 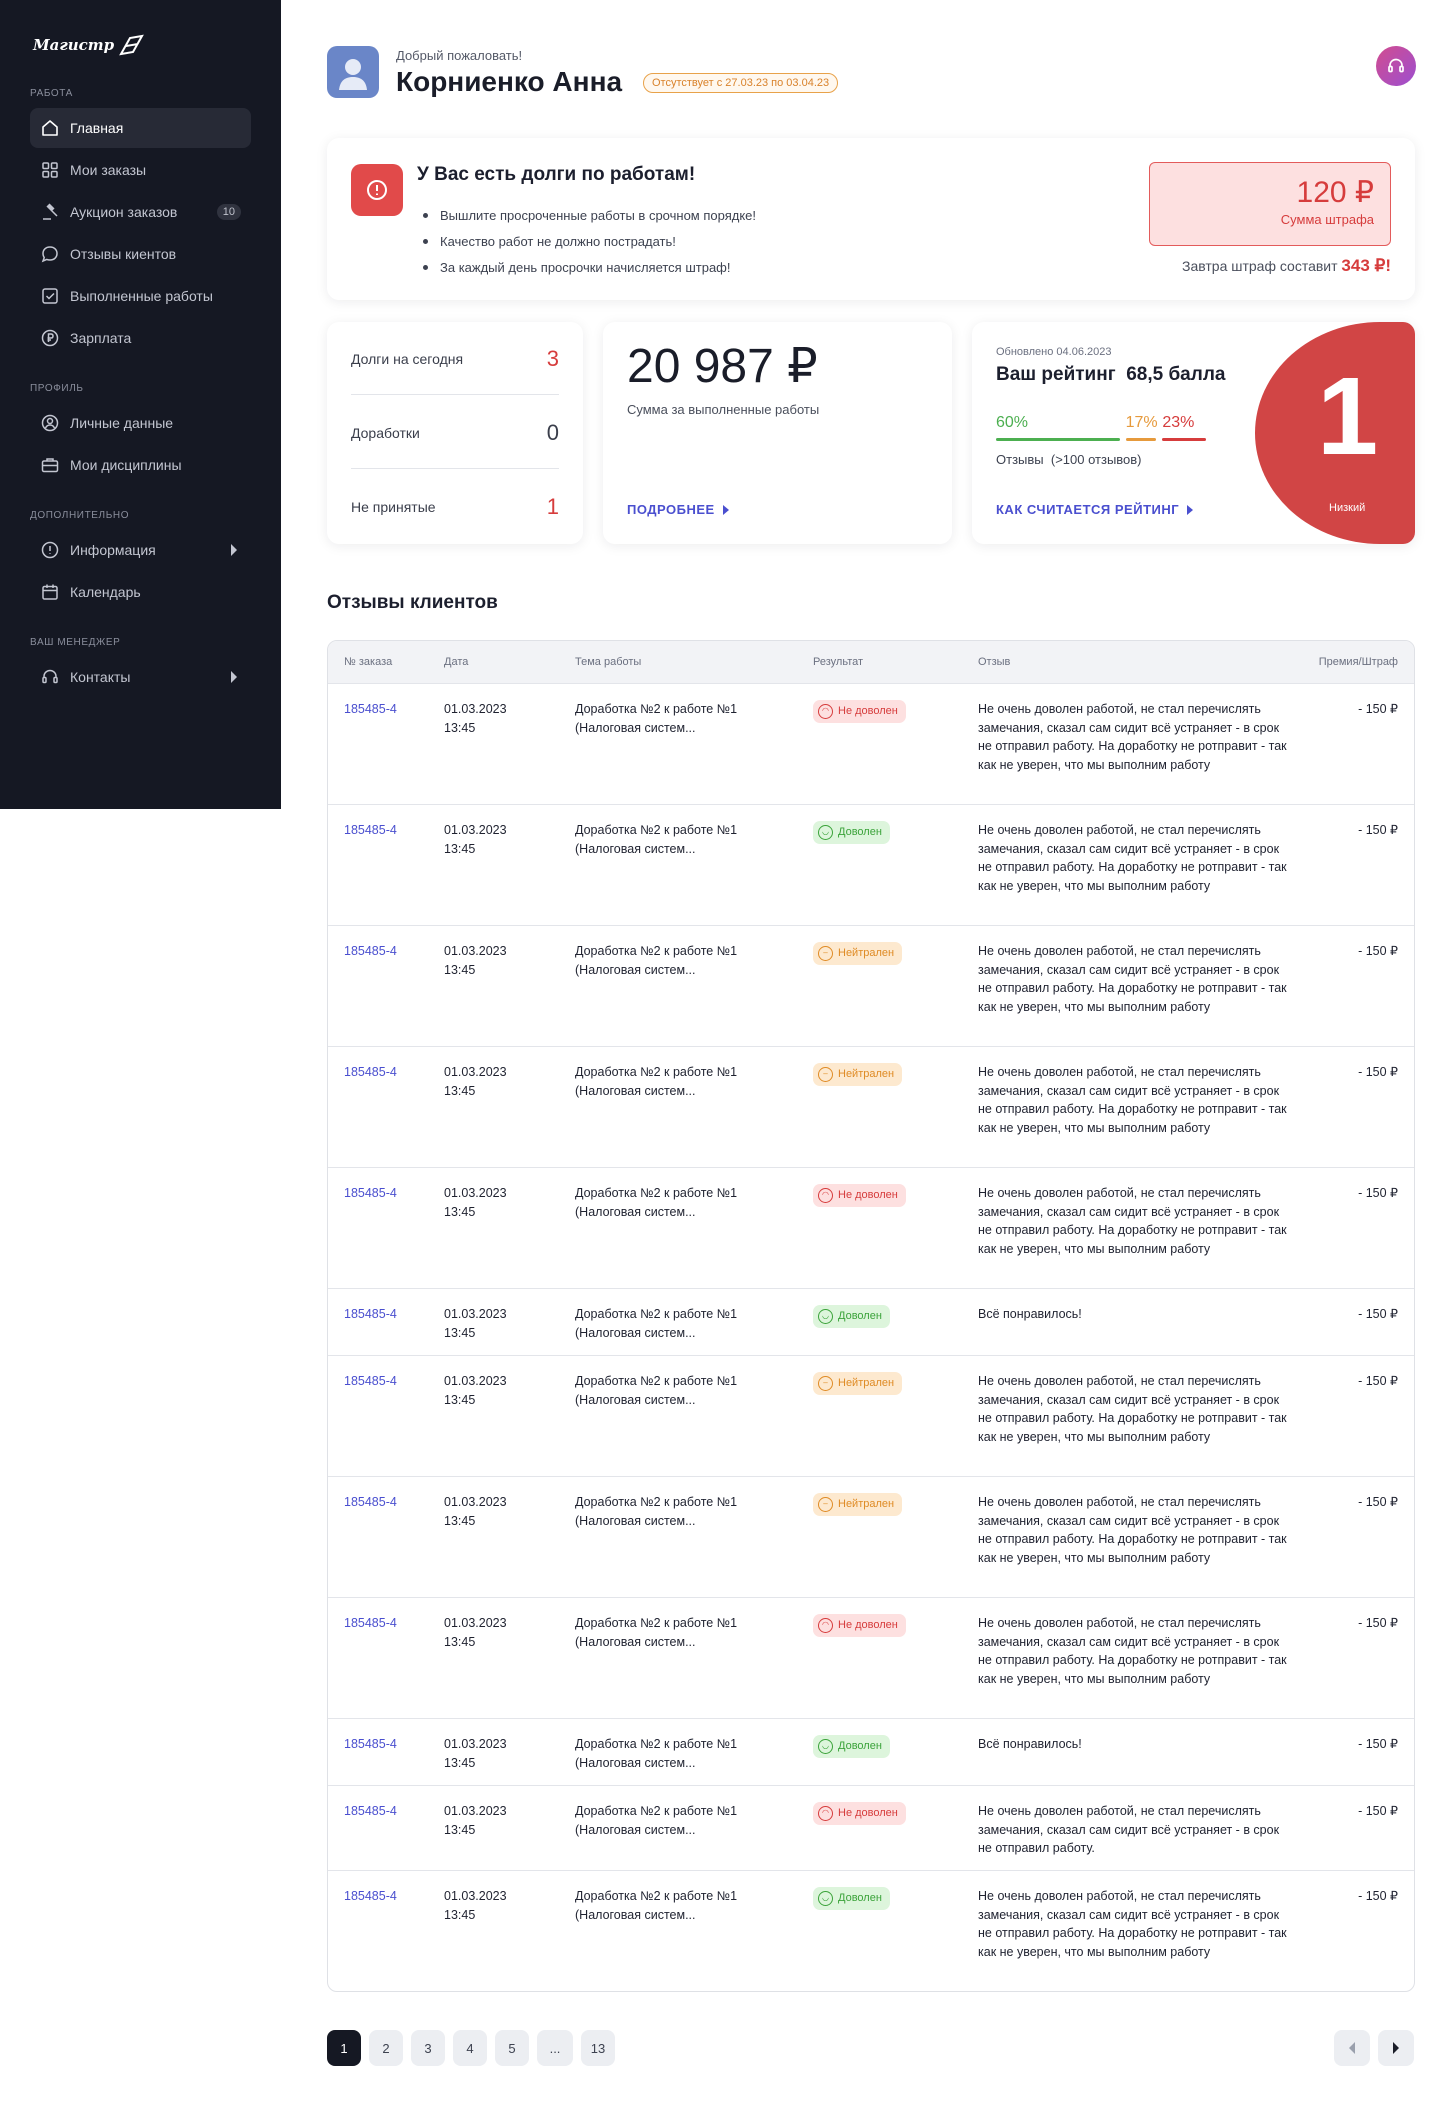 I want to click on more-link: ПОДРОБНЕЕ, so click(x=678, y=509).